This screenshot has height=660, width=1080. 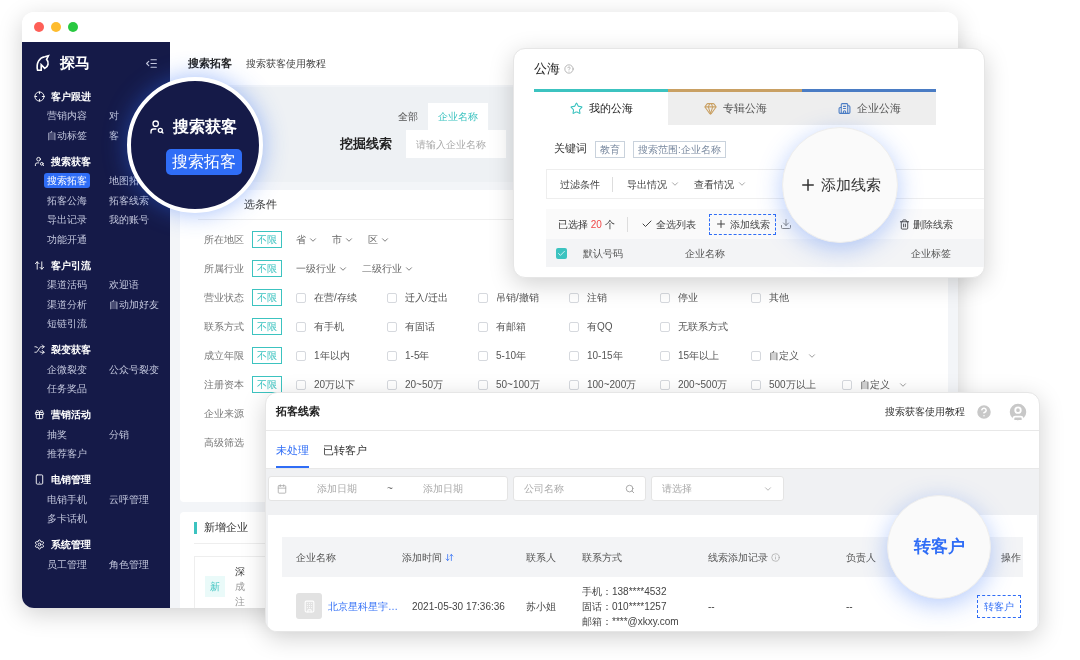 I want to click on menu-item: 任务奖品, so click(x=67, y=389).